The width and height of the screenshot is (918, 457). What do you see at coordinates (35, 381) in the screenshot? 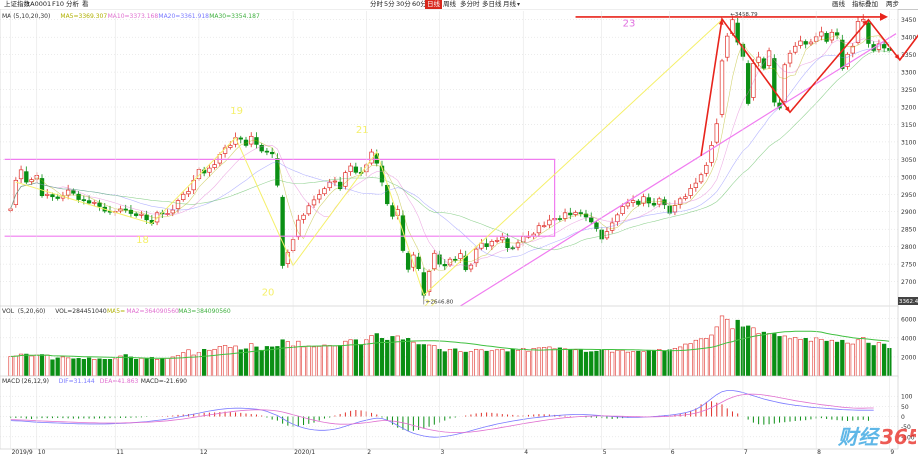
I see `macd-legend-item: (26,12,9)` at bounding box center [35, 381].